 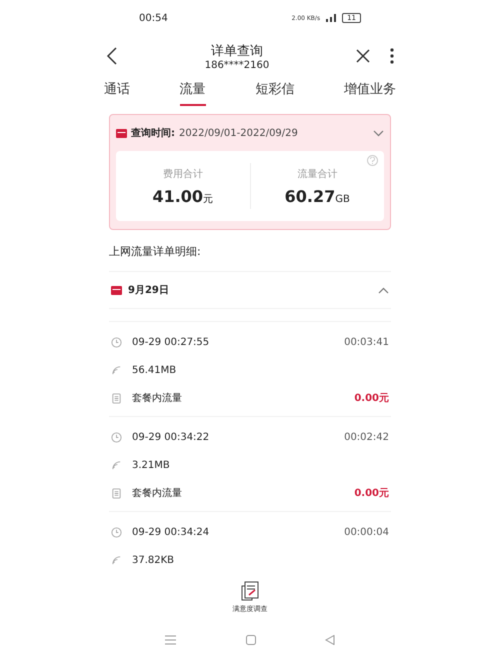 I want to click on record-duration: 00:00:04, so click(x=366, y=532).